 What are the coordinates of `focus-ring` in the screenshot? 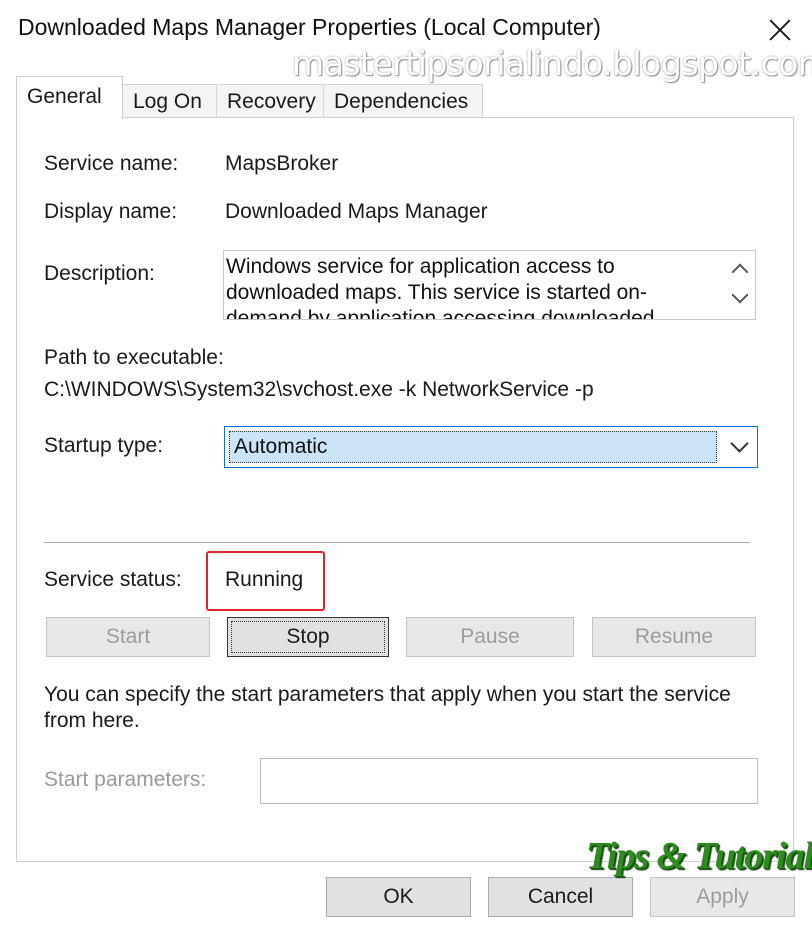 It's located at (308, 637).